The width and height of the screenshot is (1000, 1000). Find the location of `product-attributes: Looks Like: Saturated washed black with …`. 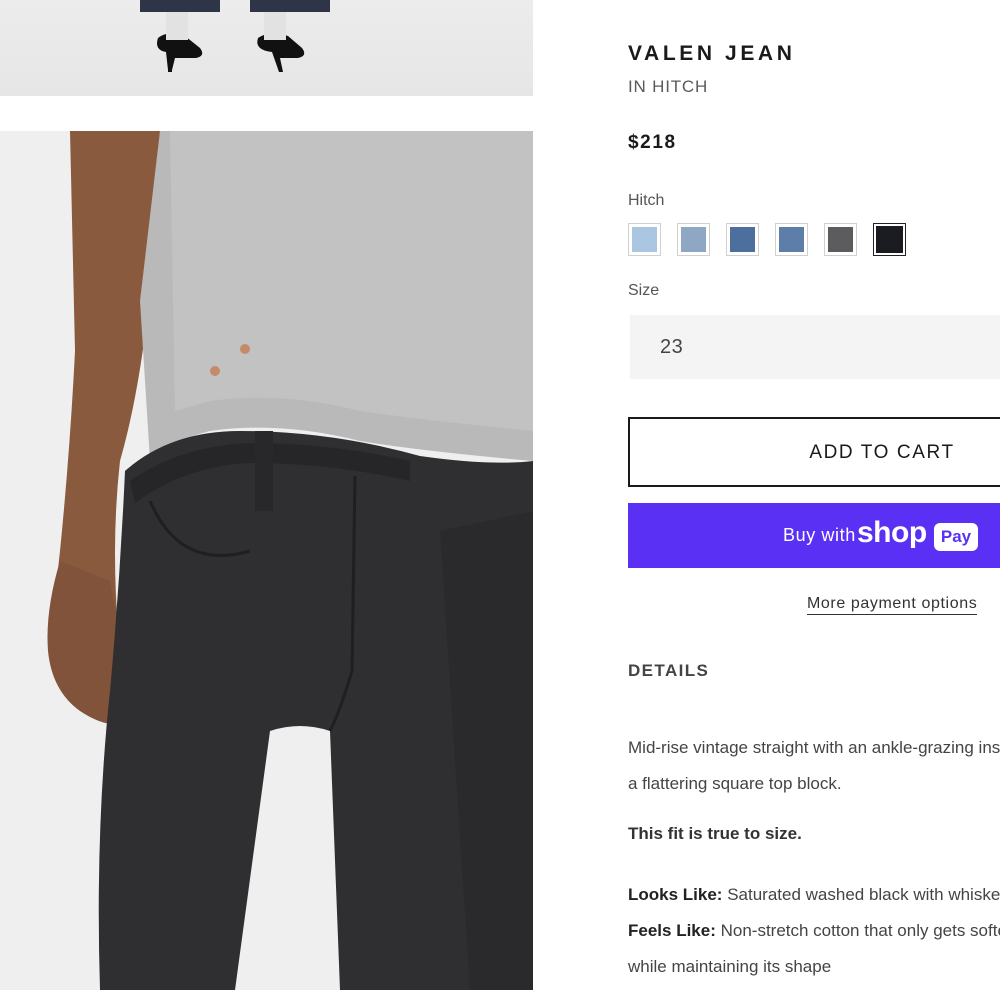

product-attributes: Looks Like: Saturated washed black with … is located at coordinates (814, 931).